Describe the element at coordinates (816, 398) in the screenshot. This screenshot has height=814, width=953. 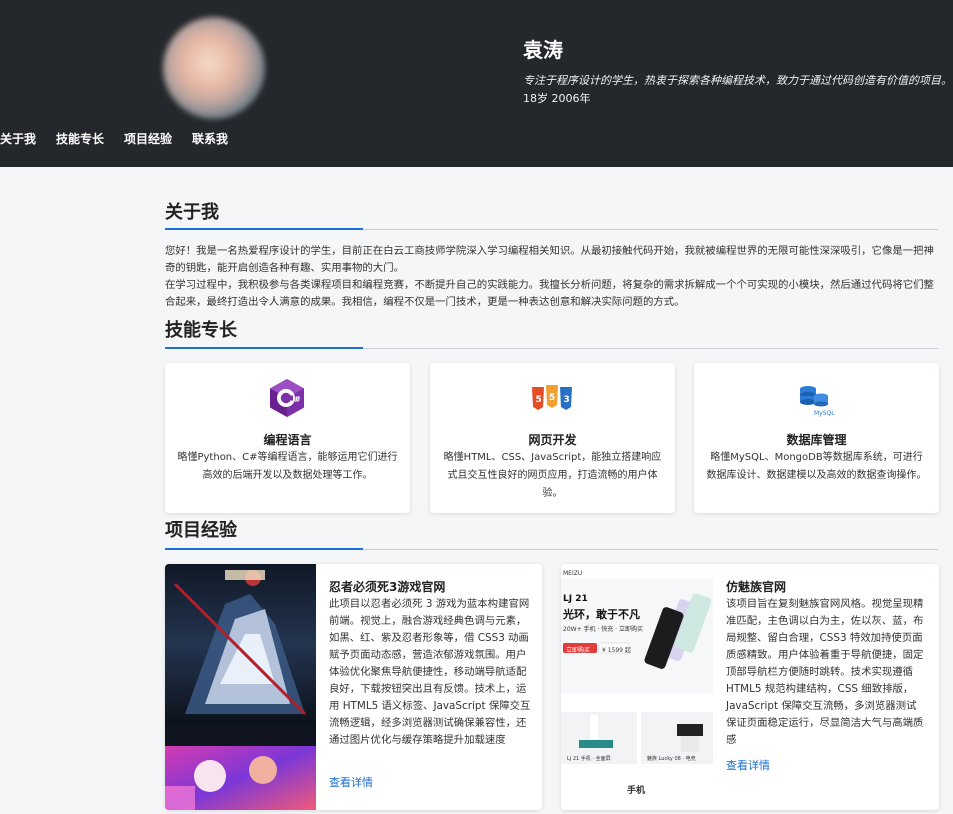
I see `database-icon: MySQL` at that location.